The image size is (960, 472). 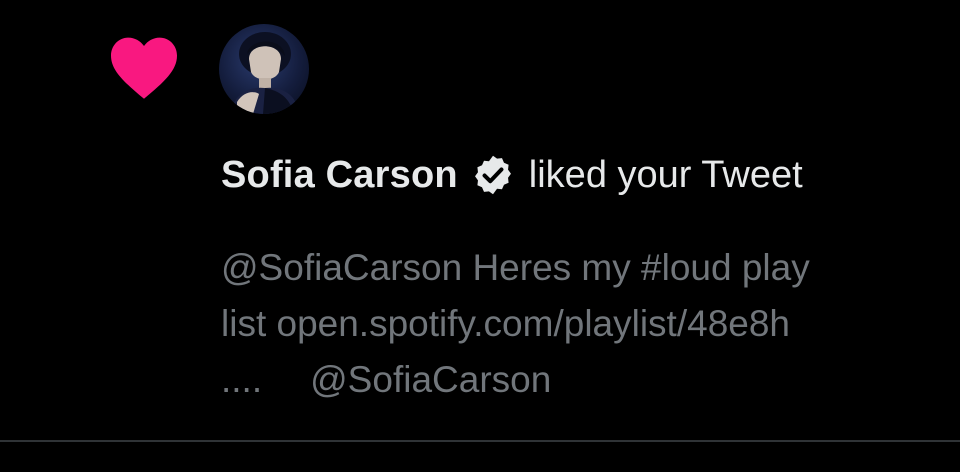 I want to click on verified-badge-icon, so click(x=492, y=175).